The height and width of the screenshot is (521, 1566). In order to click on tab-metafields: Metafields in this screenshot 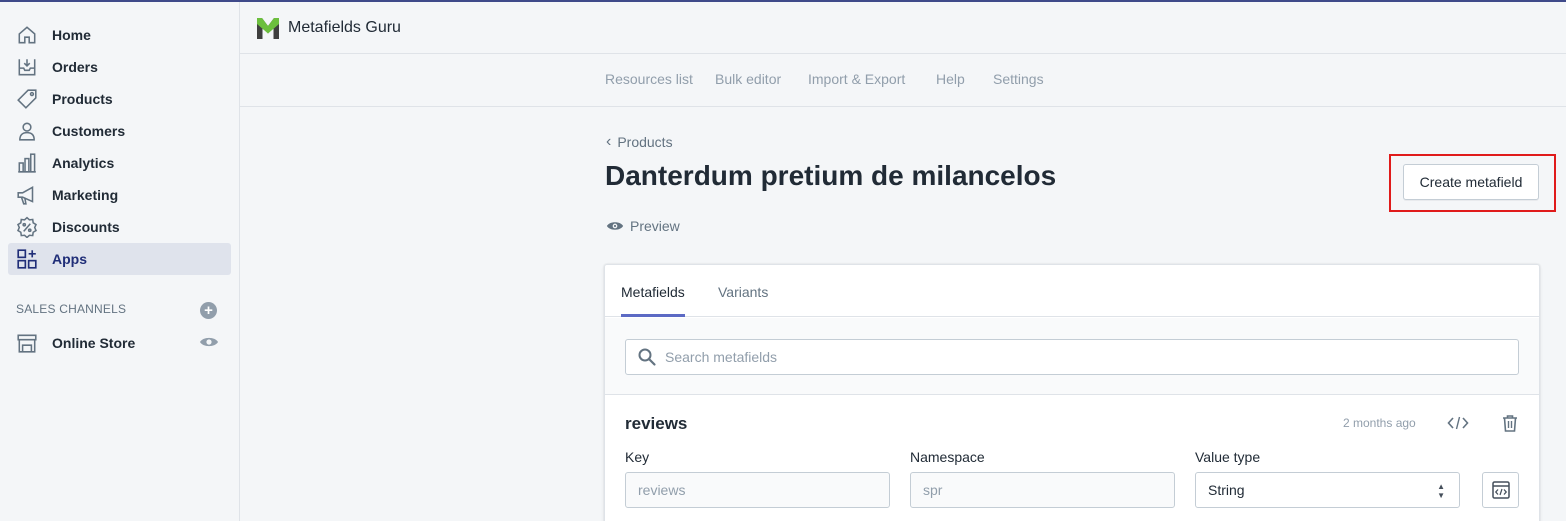, I will do `click(653, 292)`.